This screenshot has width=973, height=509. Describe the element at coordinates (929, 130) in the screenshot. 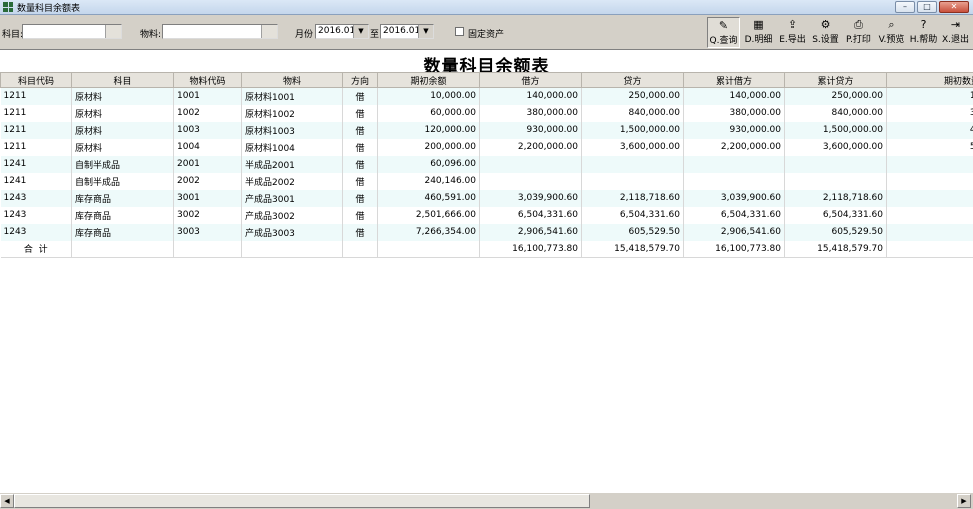

I see `table-cell: 400` at that location.